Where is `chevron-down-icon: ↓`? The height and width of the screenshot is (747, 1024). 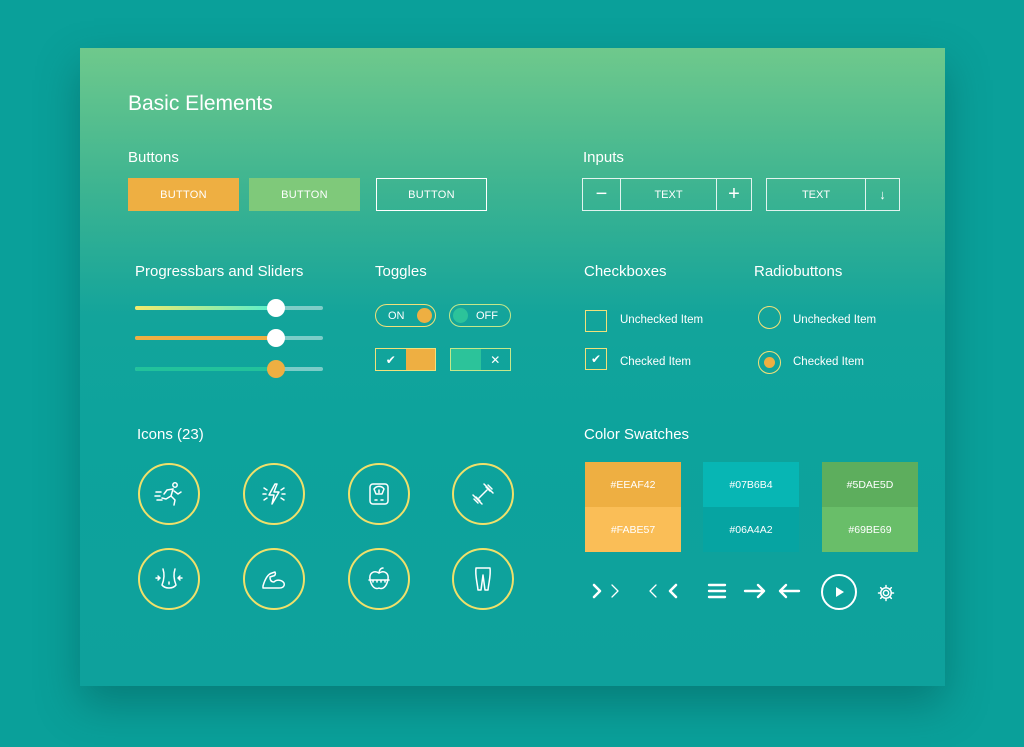
chevron-down-icon: ↓ is located at coordinates (882, 194).